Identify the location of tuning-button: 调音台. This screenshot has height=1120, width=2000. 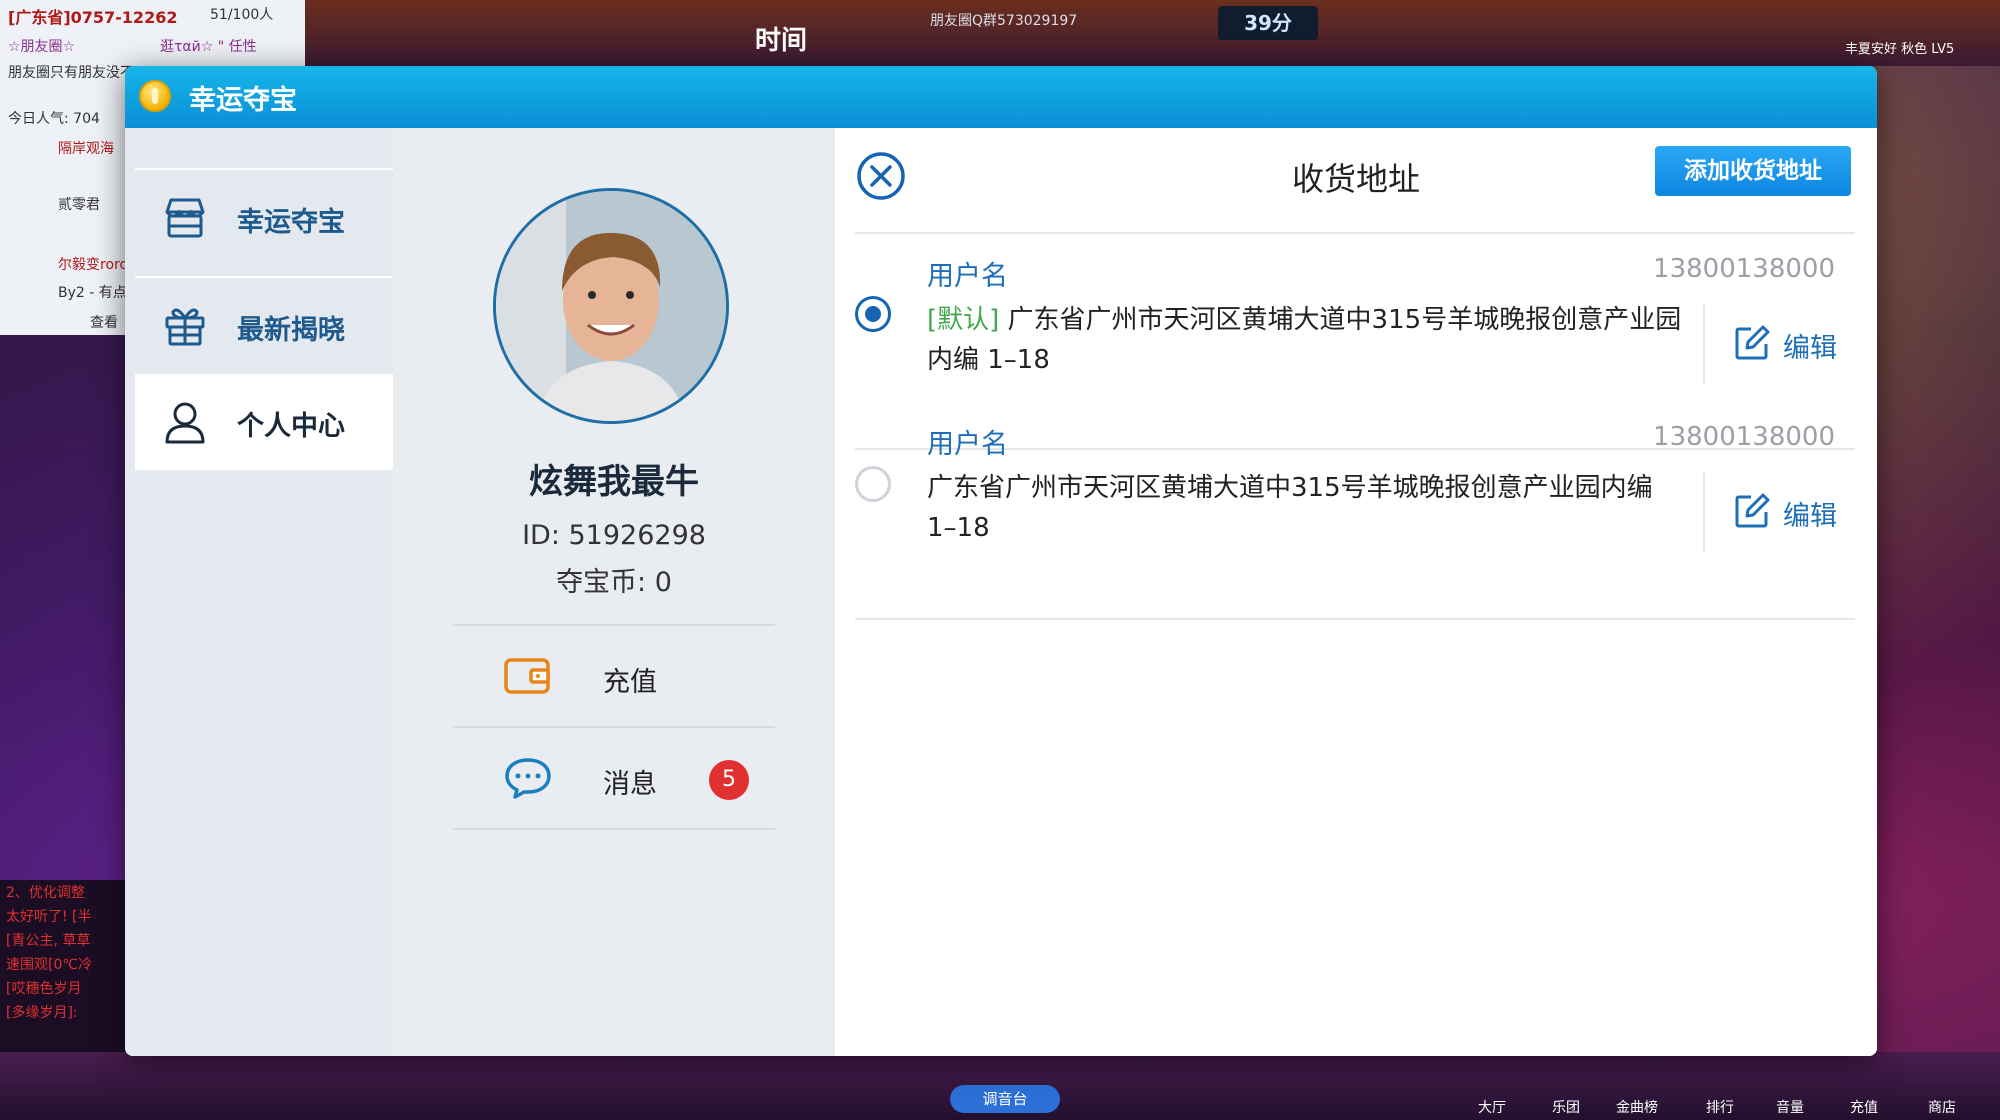
(1005, 1099).